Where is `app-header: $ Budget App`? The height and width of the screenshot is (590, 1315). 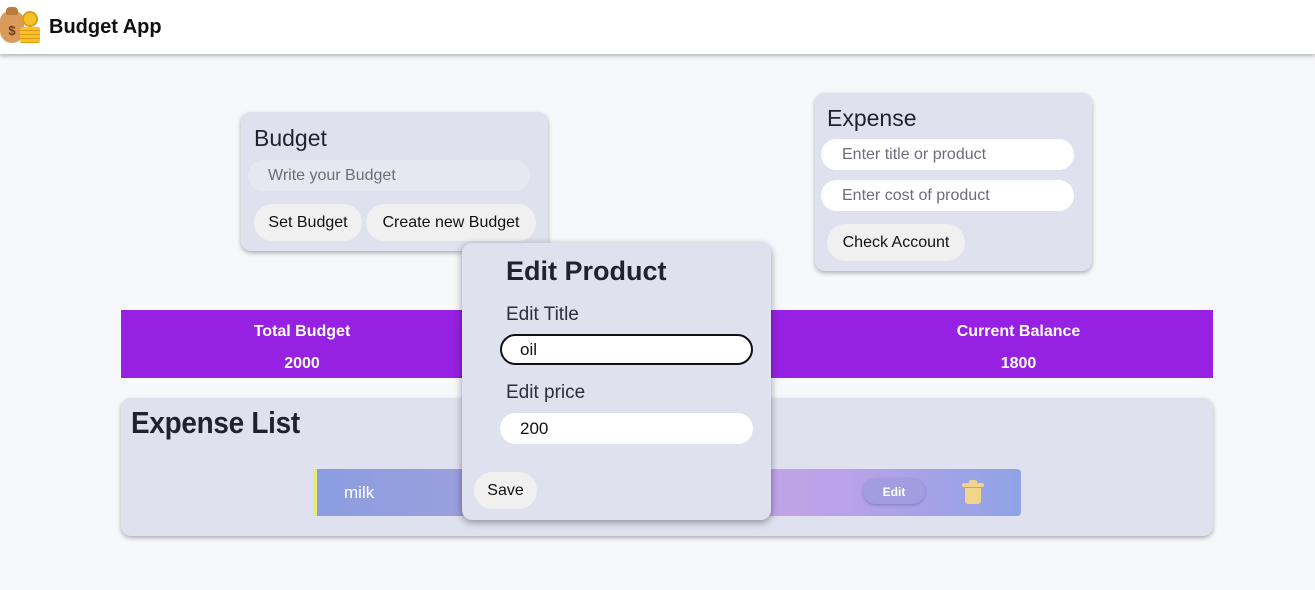 app-header: $ Budget App is located at coordinates (657, 27).